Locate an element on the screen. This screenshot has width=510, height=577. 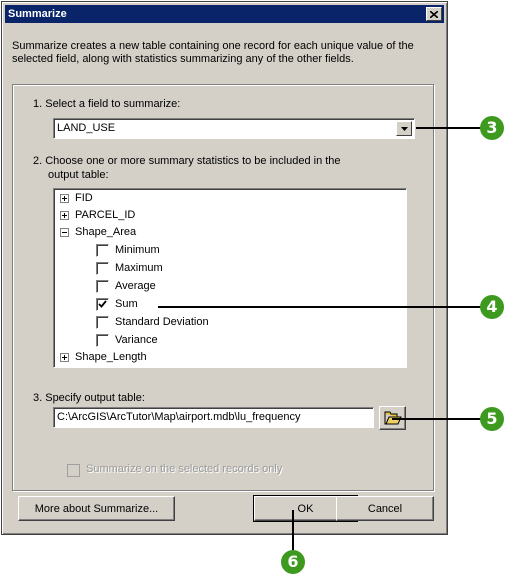
field-select-value: LAND_USE is located at coordinates (86, 128).